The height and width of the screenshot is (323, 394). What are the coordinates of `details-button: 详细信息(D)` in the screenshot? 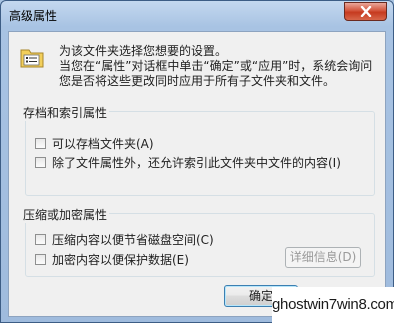 It's located at (323, 257).